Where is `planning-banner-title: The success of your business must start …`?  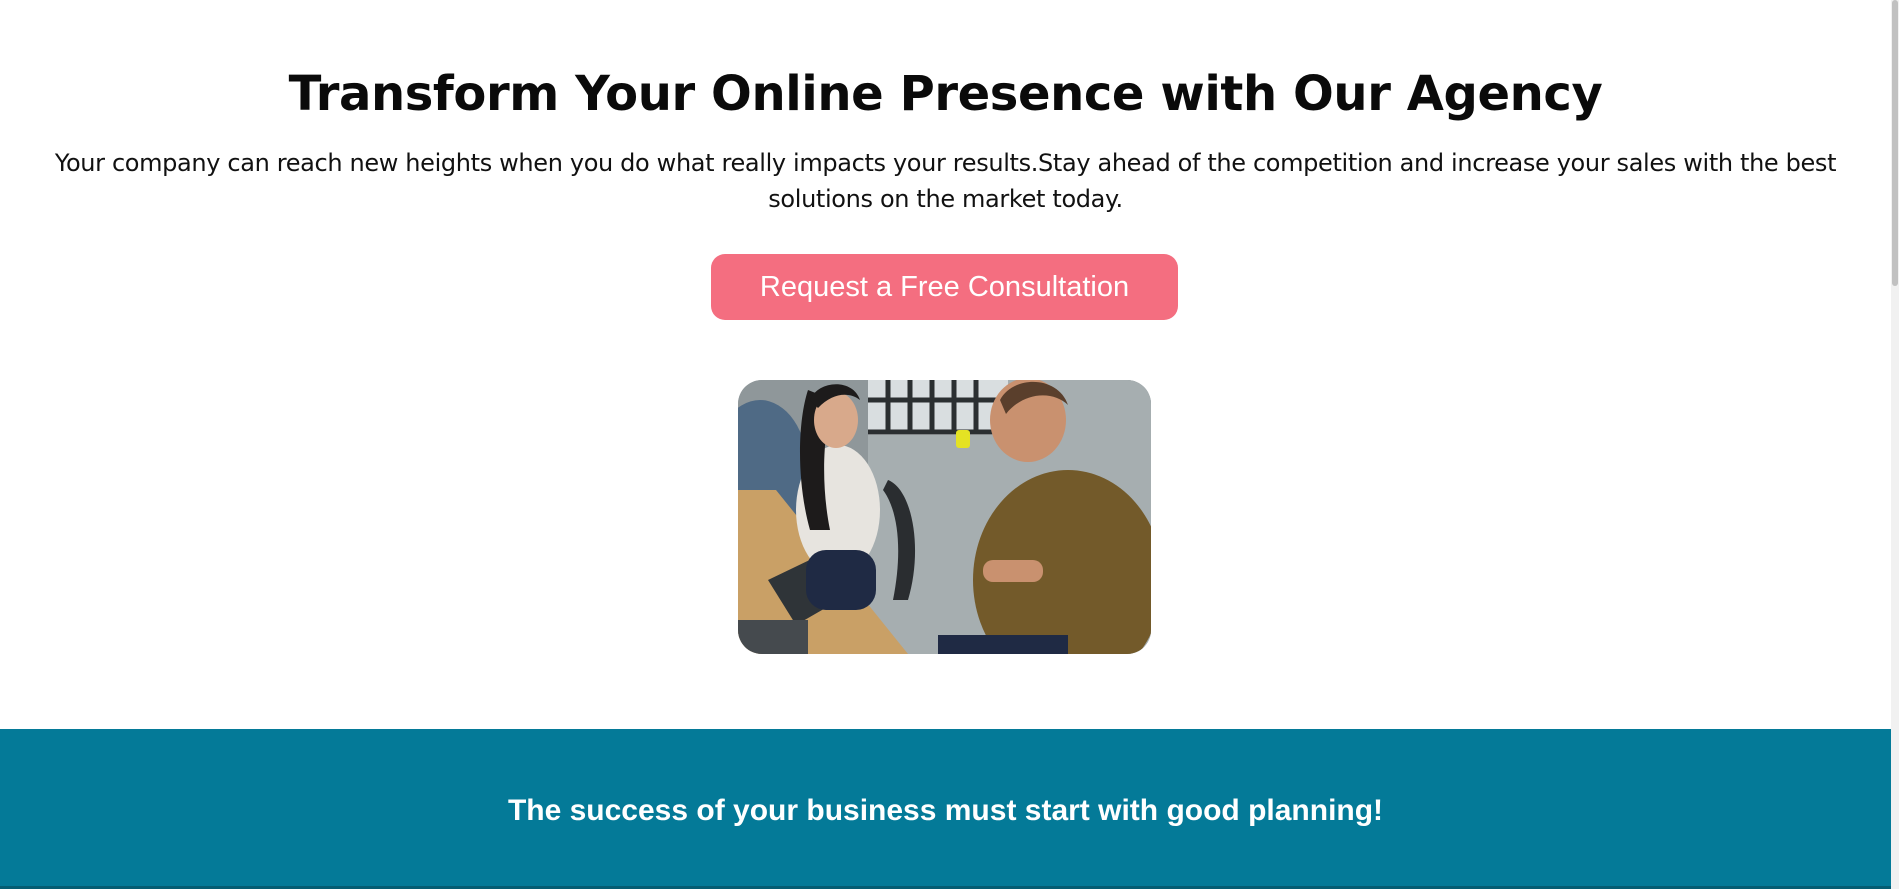
planning-banner-title: The success of your business must start … is located at coordinates (945, 810).